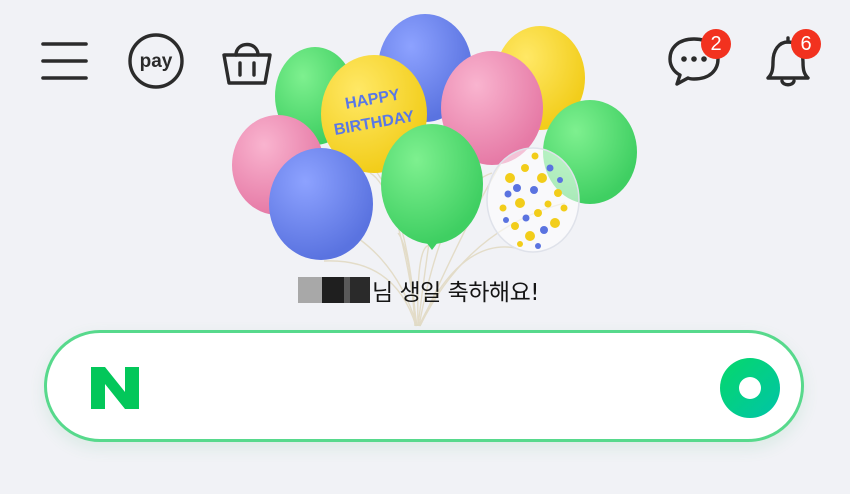 The width and height of the screenshot is (850, 494). I want to click on masked-user-name, so click(334, 290).